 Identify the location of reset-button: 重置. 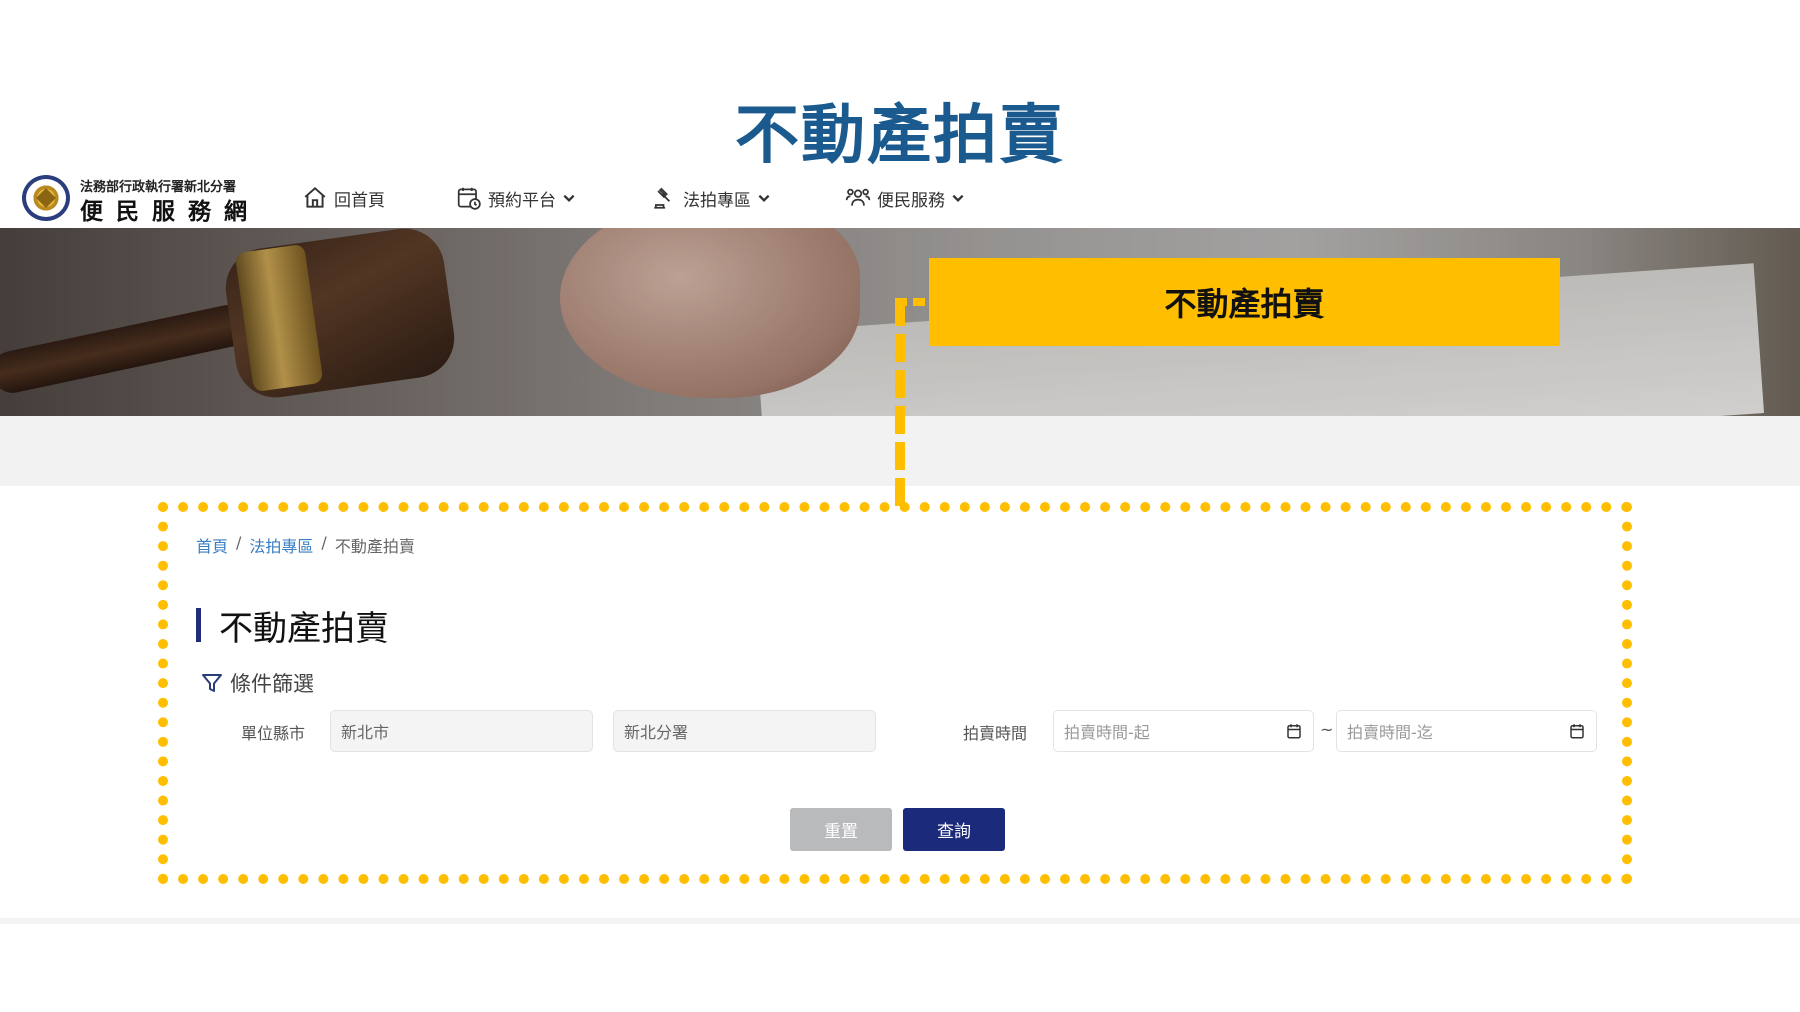
(841, 829).